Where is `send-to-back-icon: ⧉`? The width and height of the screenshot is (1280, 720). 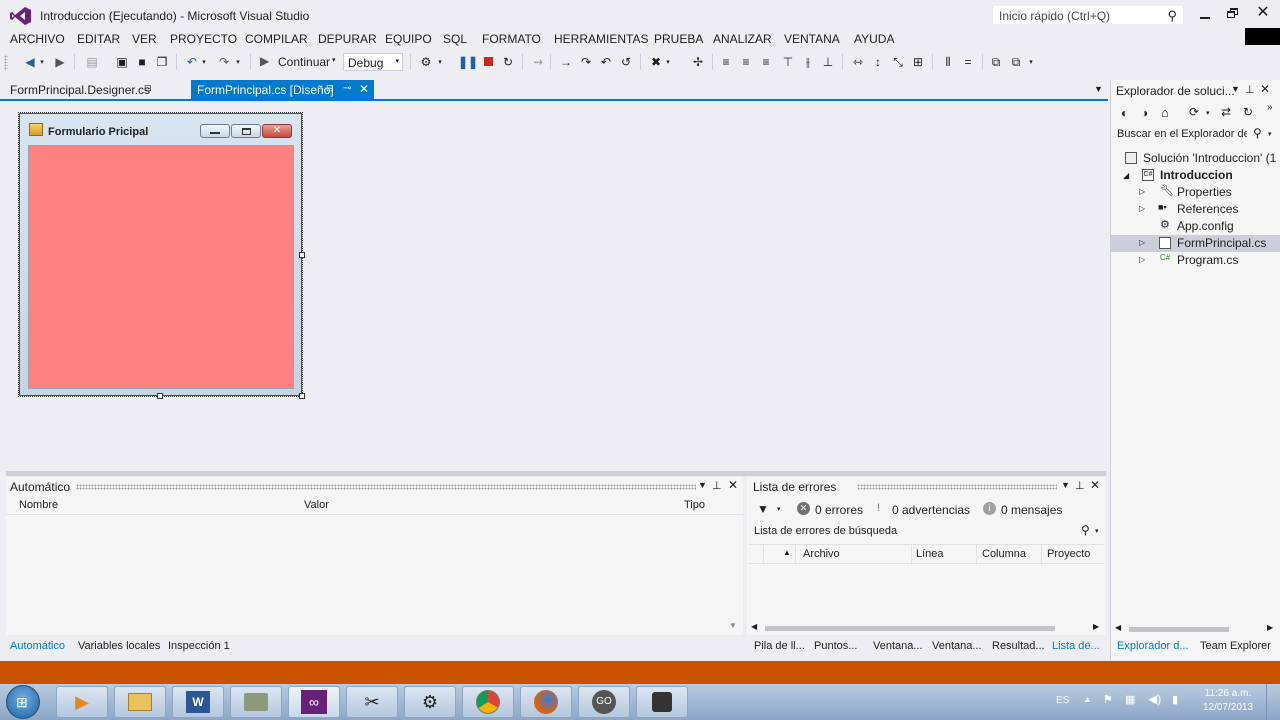
send-to-back-icon: ⧉ is located at coordinates (1016, 62).